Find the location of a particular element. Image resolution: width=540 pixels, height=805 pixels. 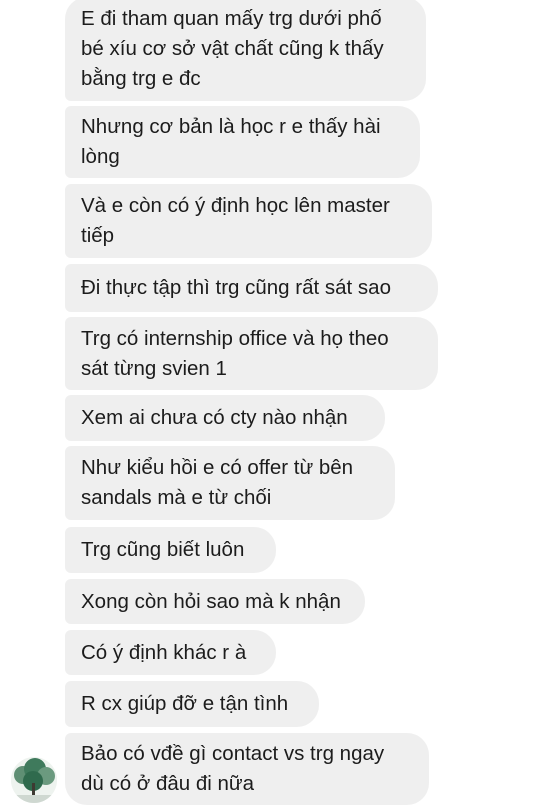

message-bubble: Và e còn có ý định học lên master tiếp is located at coordinates (248, 221).